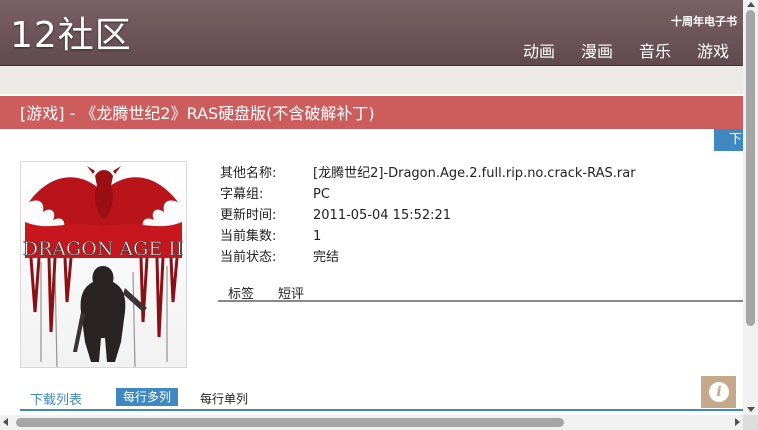 The height and width of the screenshot is (430, 758). Describe the element at coordinates (71, 36) in the screenshot. I see `site-logo: 12社区` at that location.